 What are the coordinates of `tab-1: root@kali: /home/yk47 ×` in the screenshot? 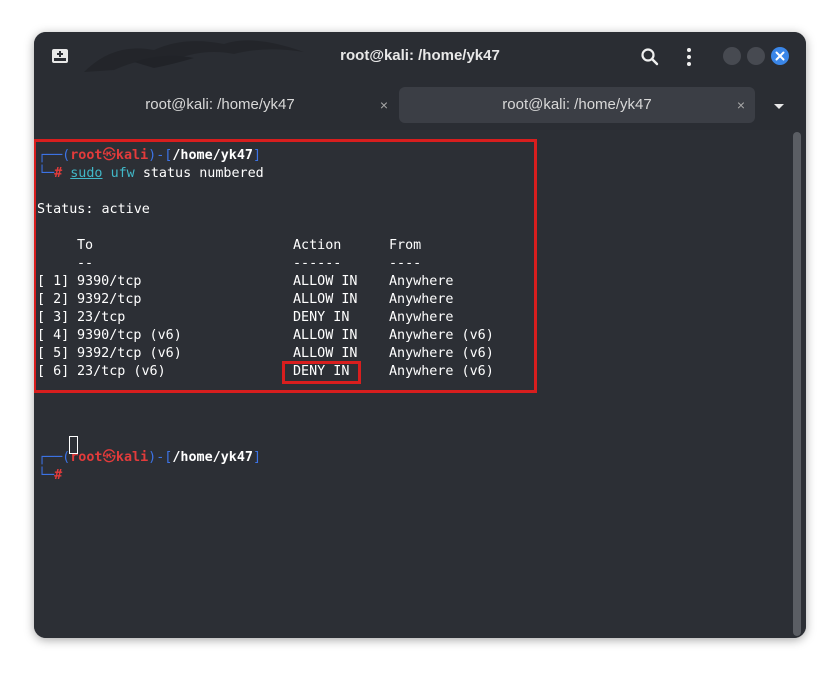 It's located at (220, 105).